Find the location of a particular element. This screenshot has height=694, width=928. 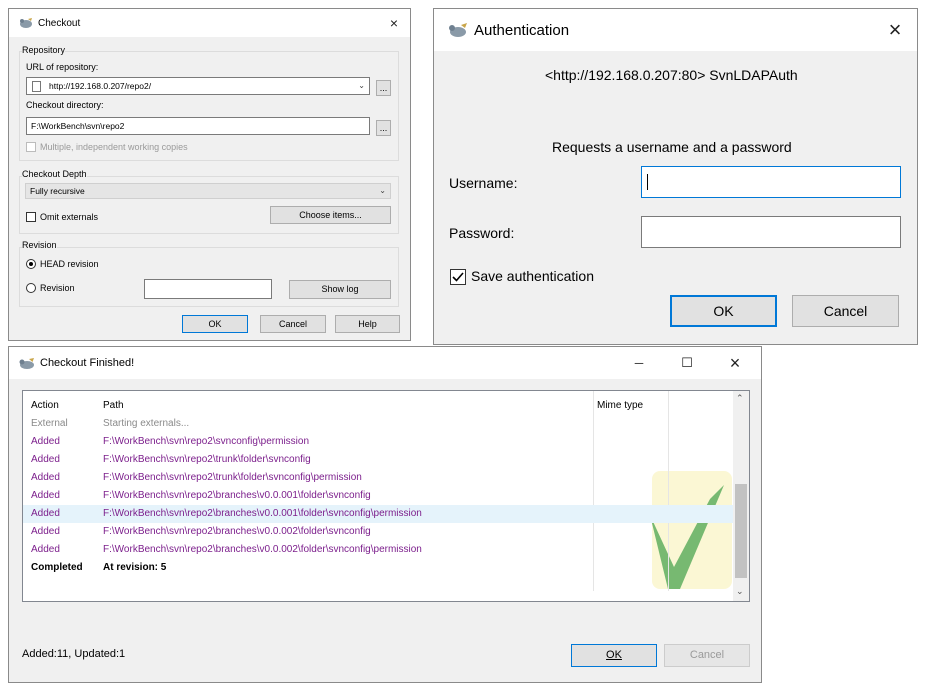

username-label: Username: is located at coordinates (483, 183).